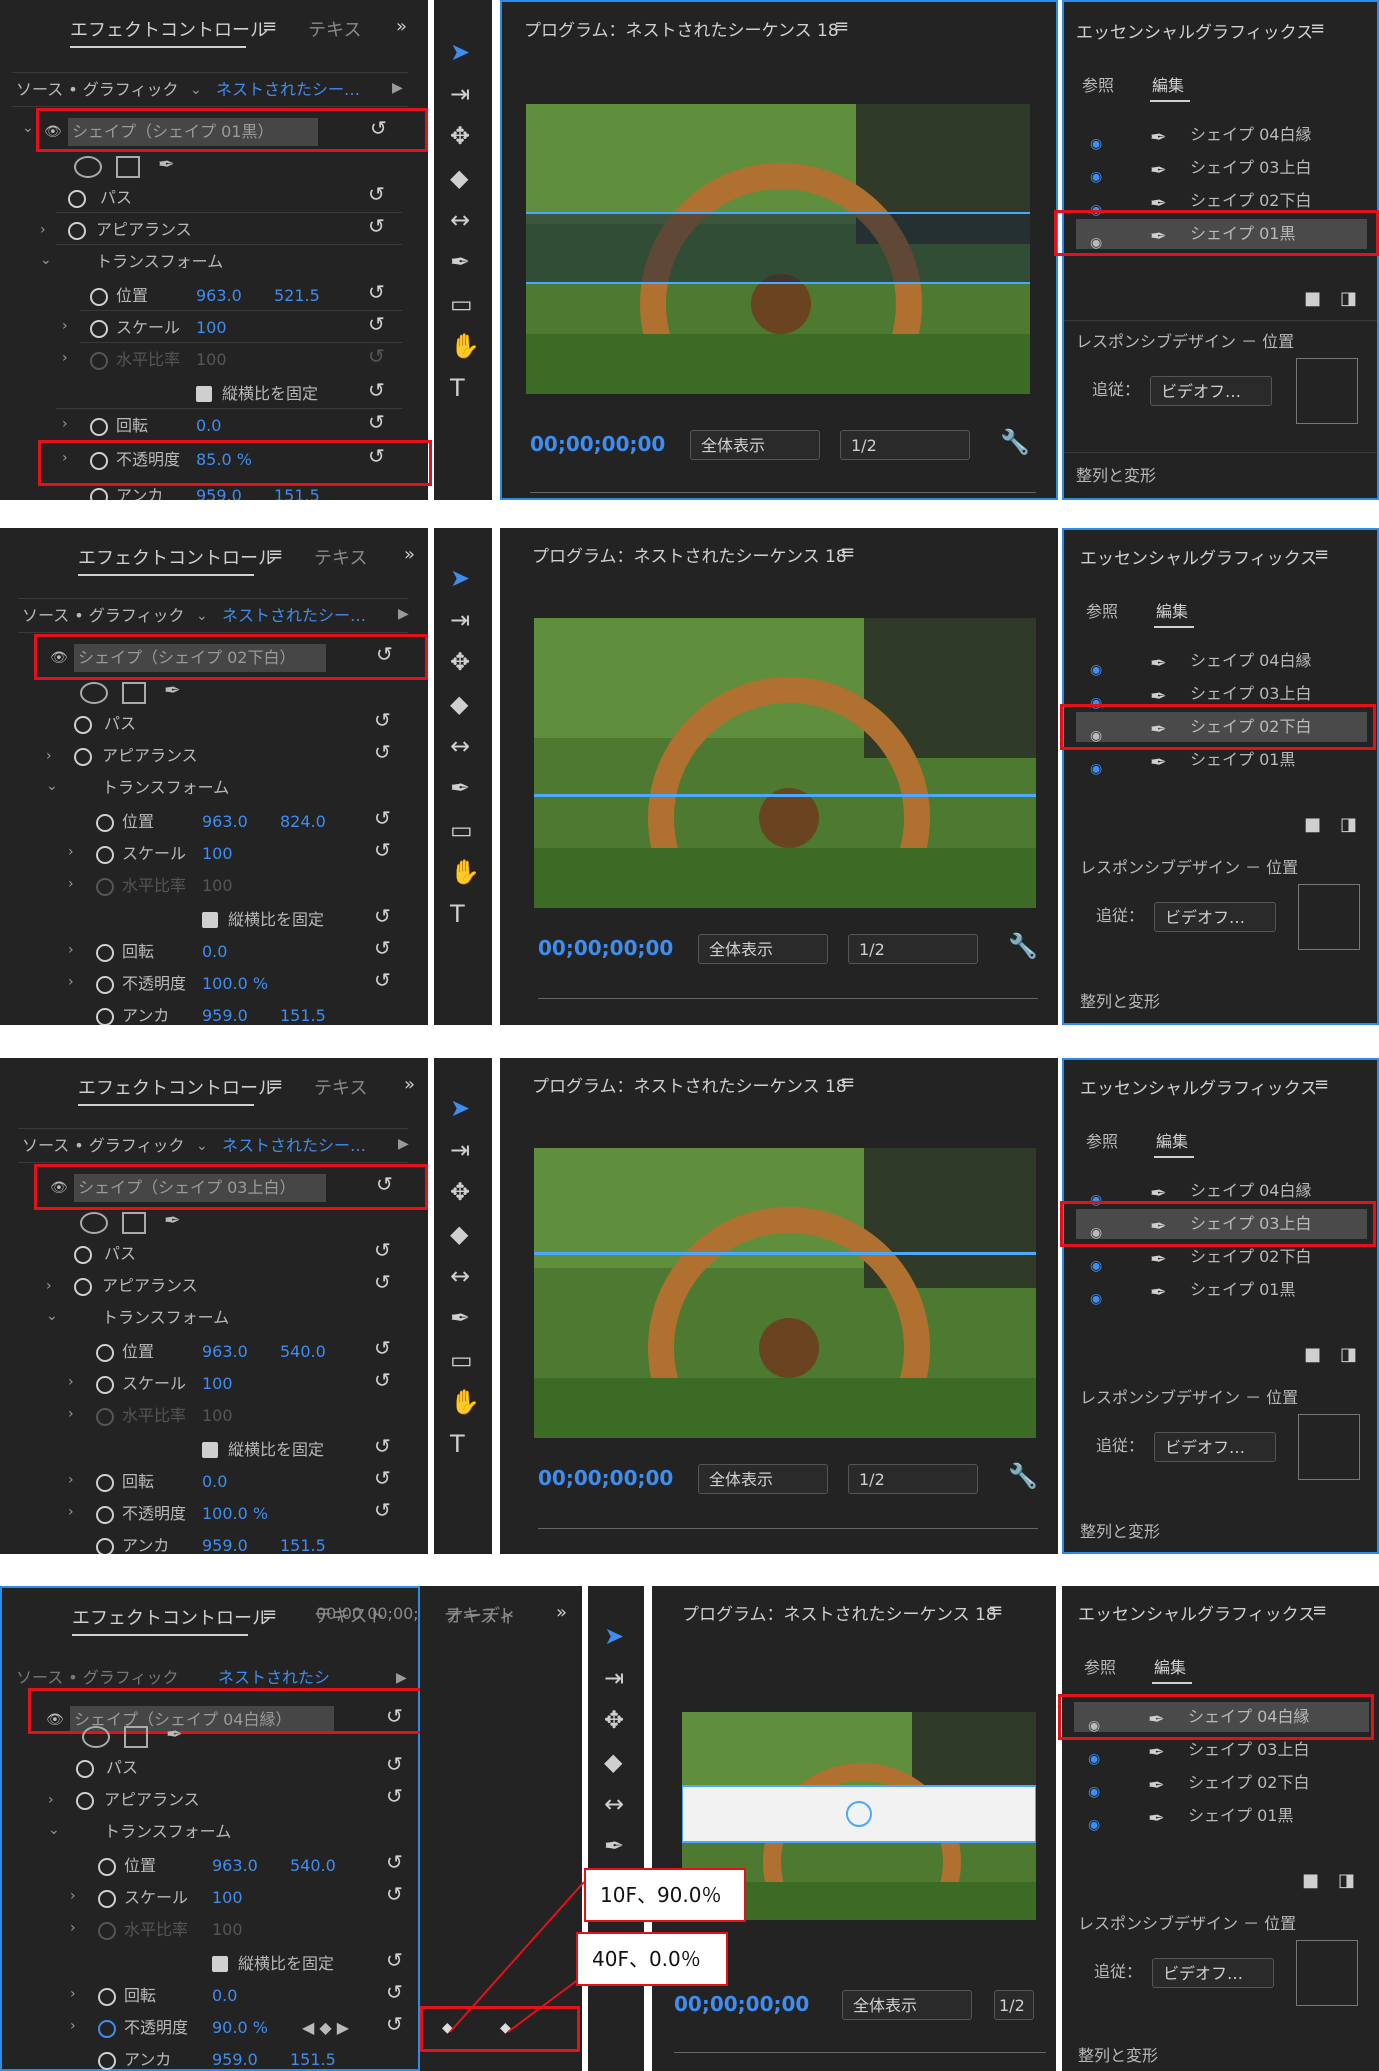 The width and height of the screenshot is (1379, 2071). Describe the element at coordinates (778, 213) in the screenshot. I see `shape-top-edge` at that location.